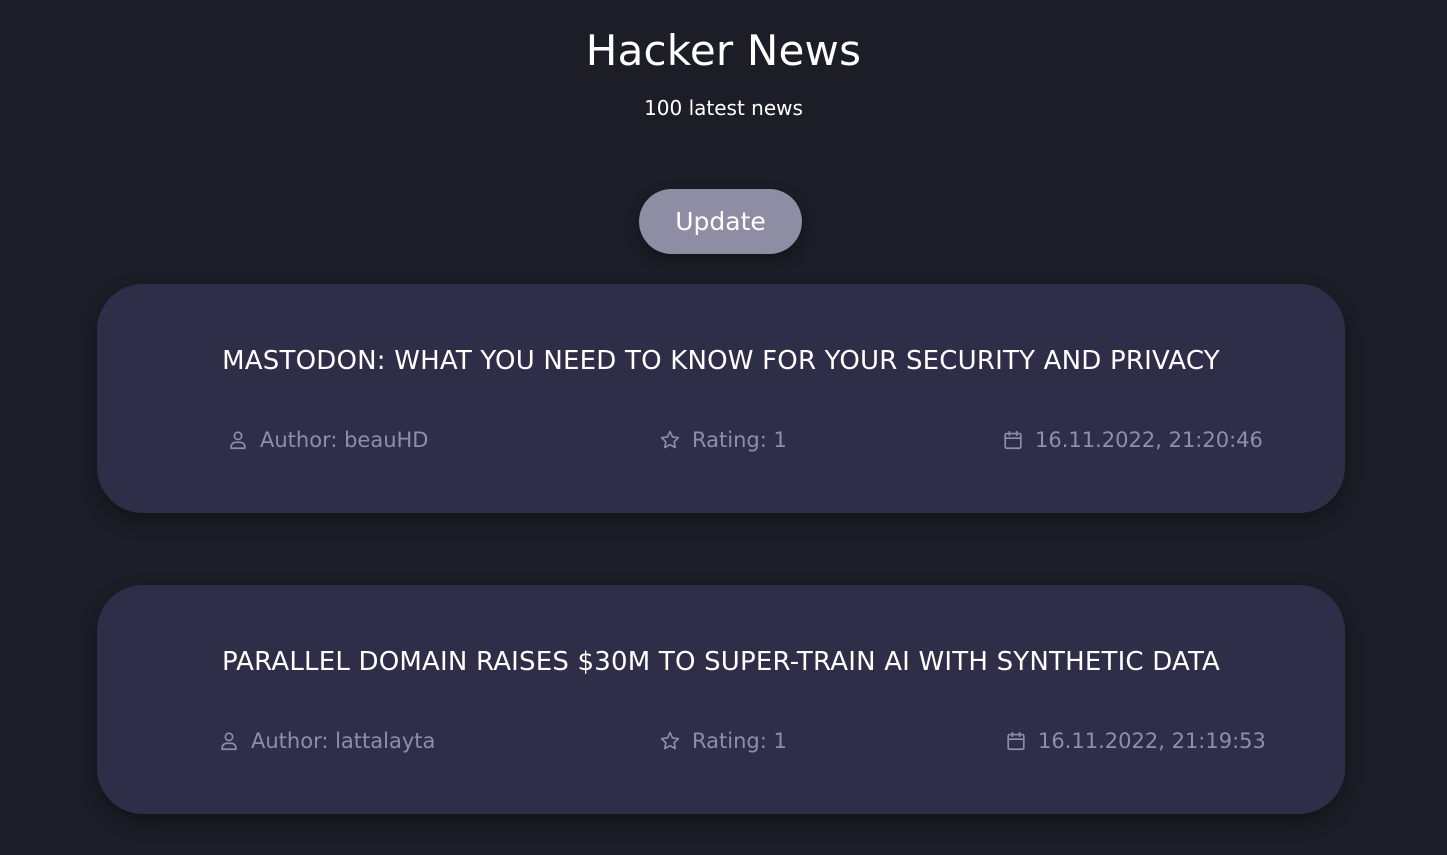 This screenshot has width=1447, height=855. What do you see at coordinates (344, 440) in the screenshot?
I see `news-author-text: Author: beauHD` at bounding box center [344, 440].